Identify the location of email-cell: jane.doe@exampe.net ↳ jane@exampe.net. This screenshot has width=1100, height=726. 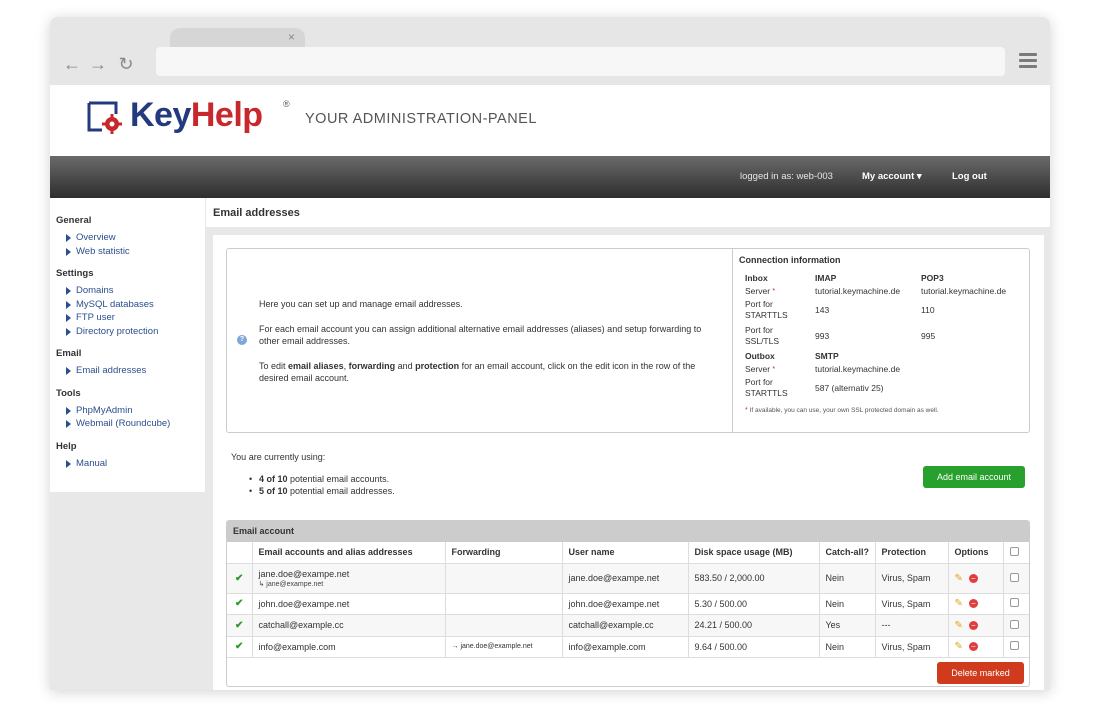
(349, 578).